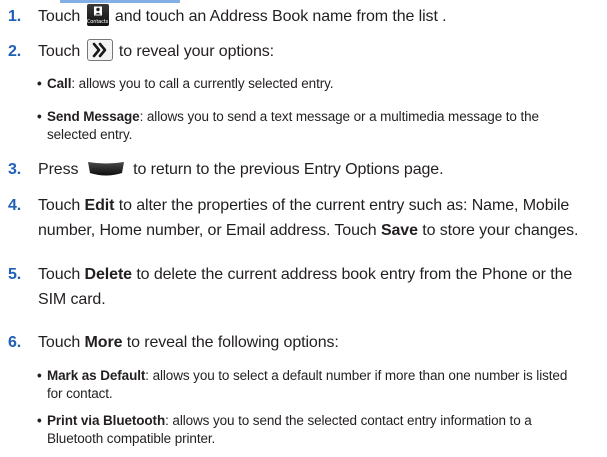 The image size is (607, 457). Describe the element at coordinates (15, 169) in the screenshot. I see `step-number: 3.` at that location.